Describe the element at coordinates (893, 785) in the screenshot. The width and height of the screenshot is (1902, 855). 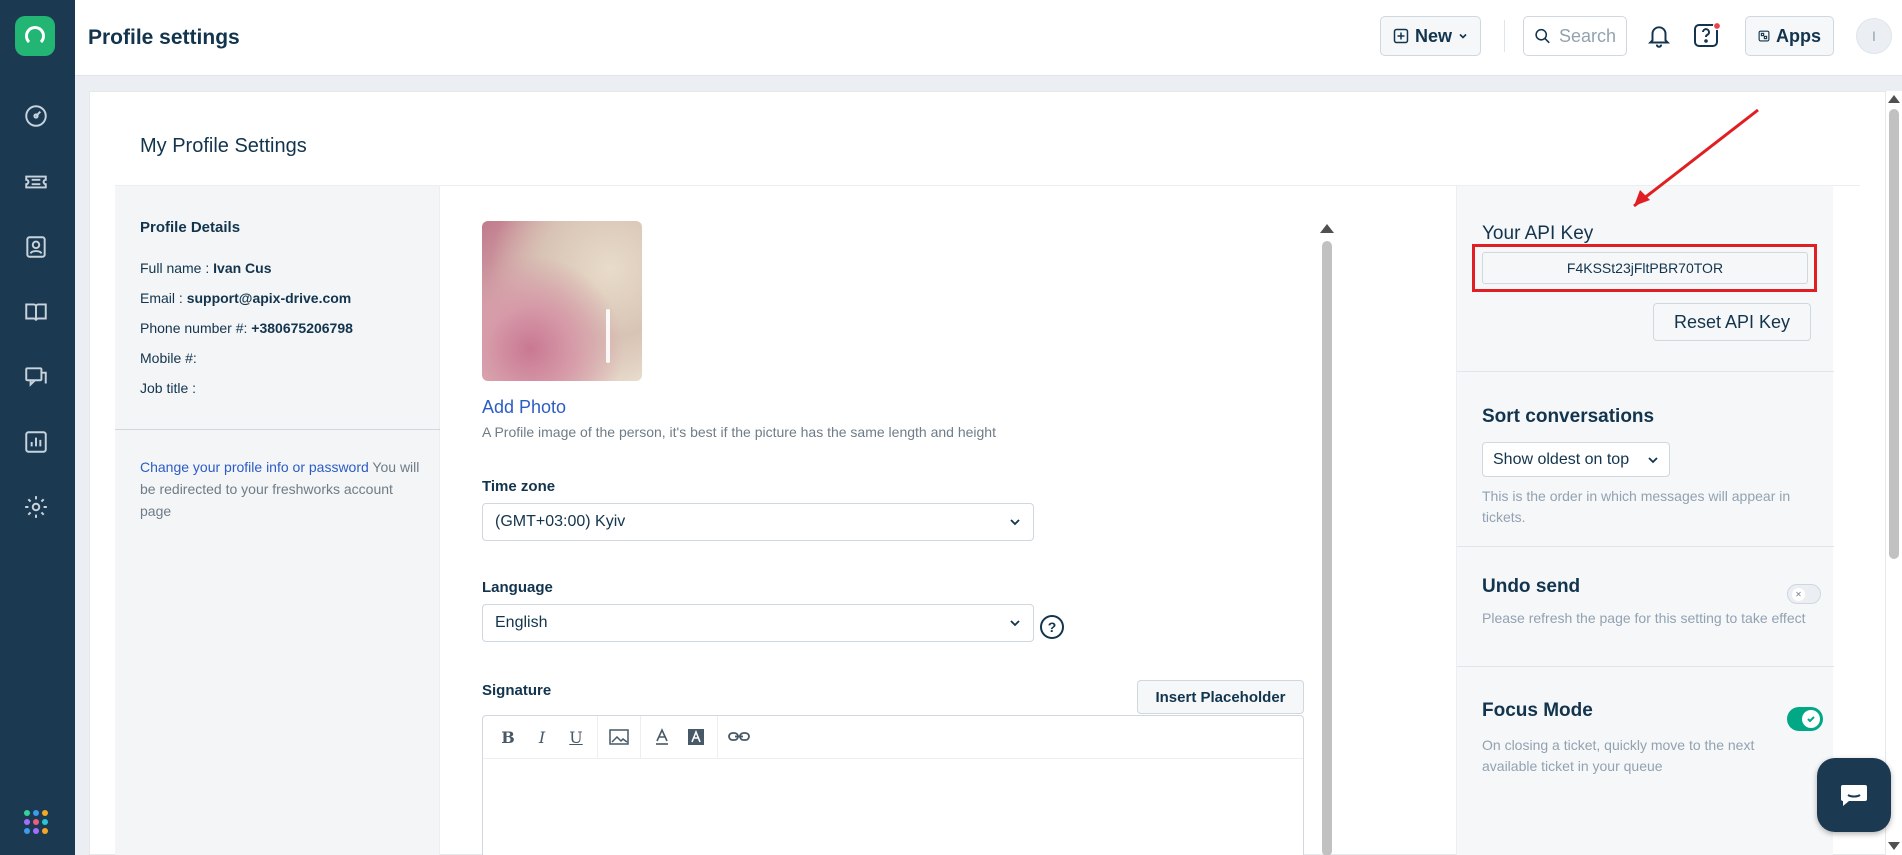
I see `signature-editor: B I U` at that location.